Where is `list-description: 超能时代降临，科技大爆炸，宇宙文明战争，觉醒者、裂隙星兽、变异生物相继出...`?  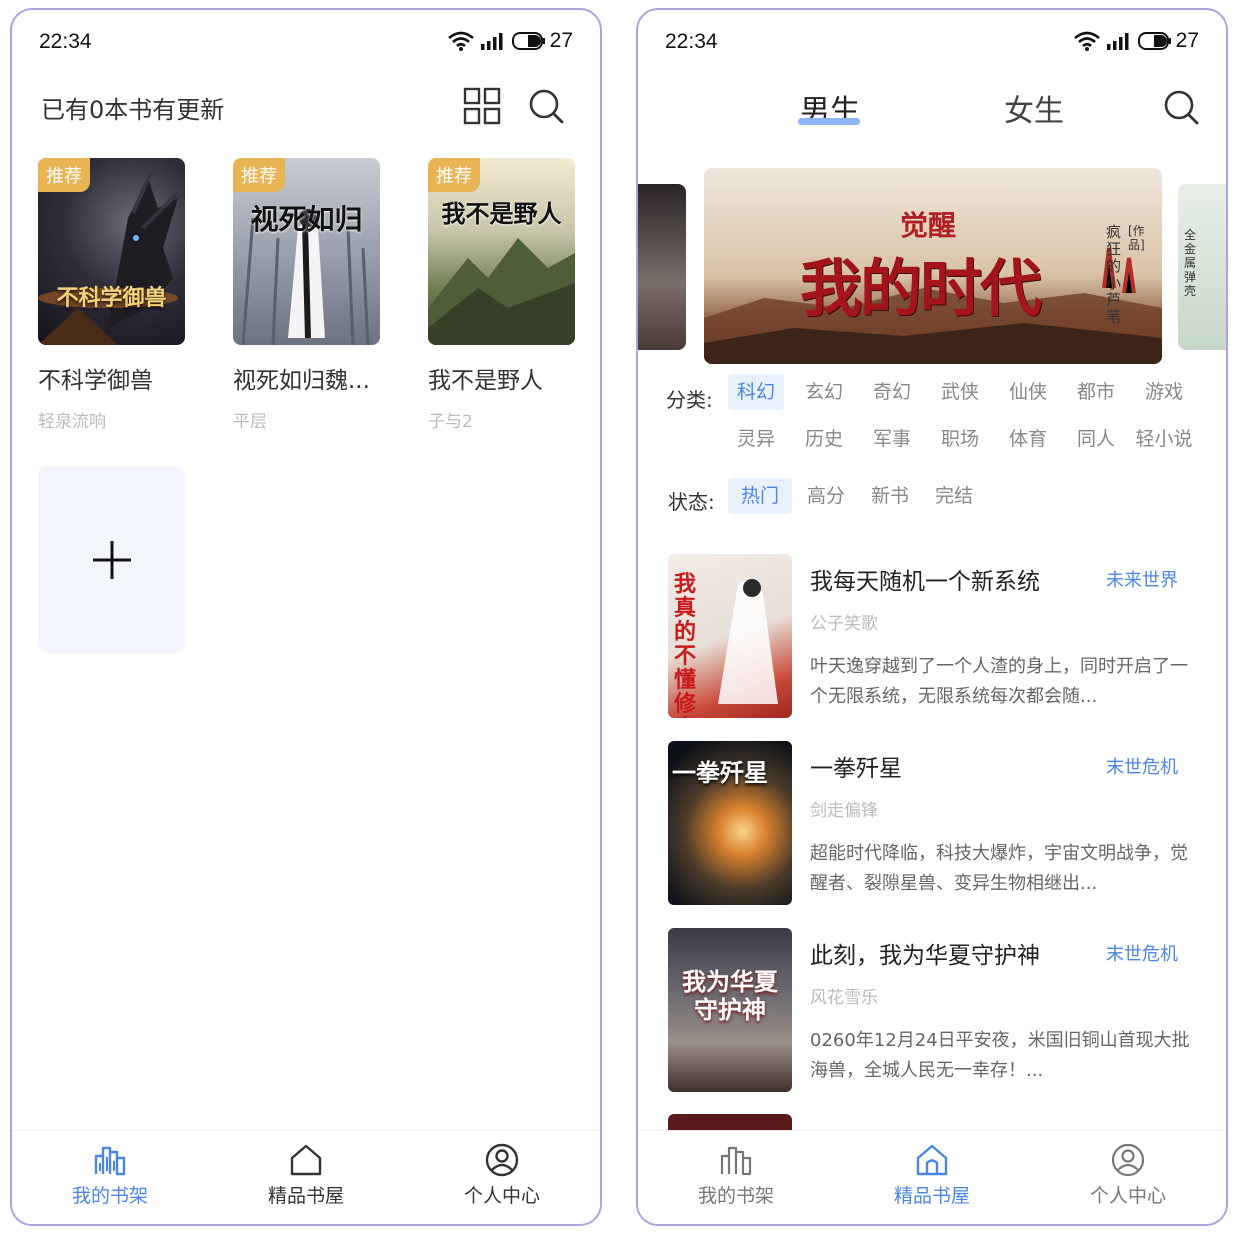
list-description: 超能时代降临，科技大爆炸，宇宙文明战争，觉醒者、裂隙星兽、变异生物相继出... is located at coordinates (999, 868).